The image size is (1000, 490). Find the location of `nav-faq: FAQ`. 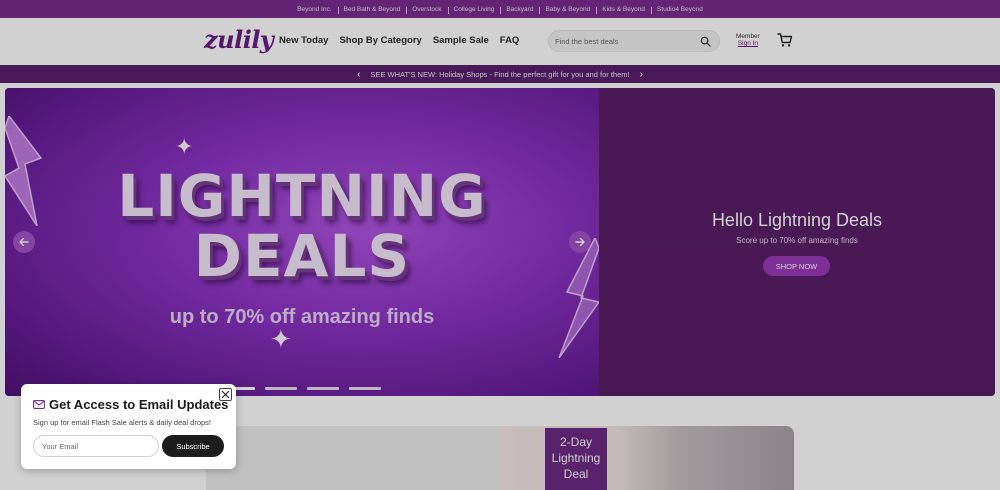

nav-faq: FAQ is located at coordinates (510, 40).